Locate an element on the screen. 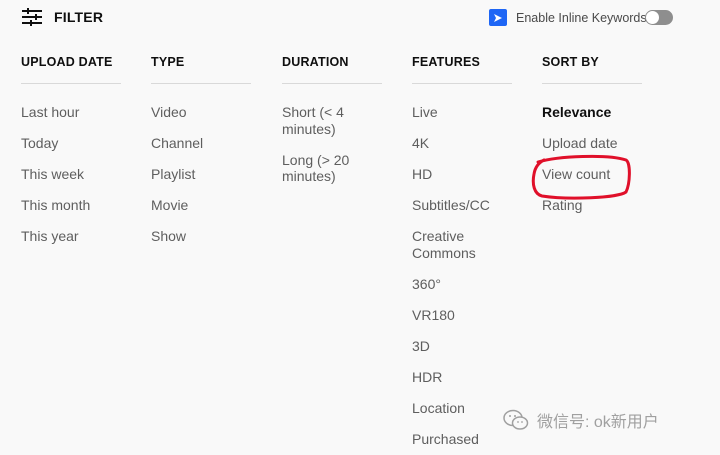 The image size is (720, 455). group-header: TYPE is located at coordinates (168, 62).